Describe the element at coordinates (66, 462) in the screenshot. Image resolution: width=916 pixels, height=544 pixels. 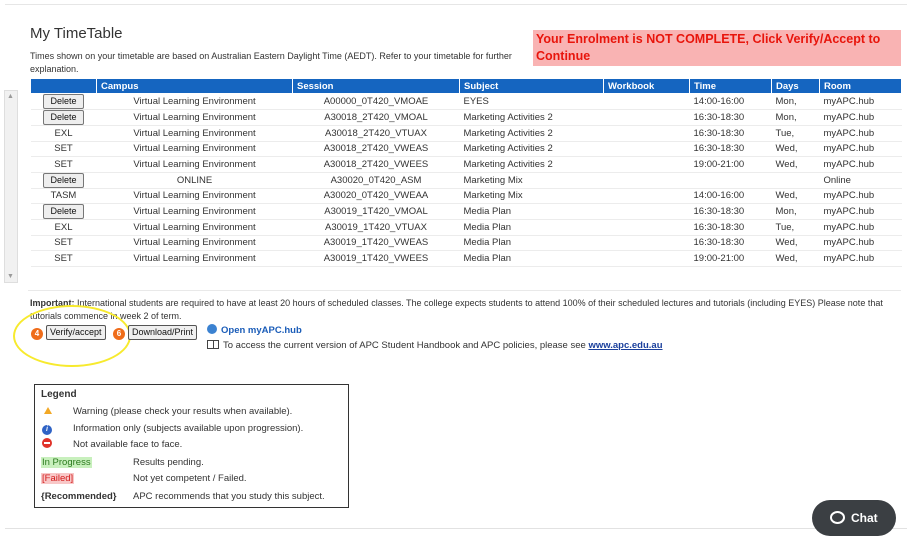
I see `in-progress-key: In Progress` at that location.